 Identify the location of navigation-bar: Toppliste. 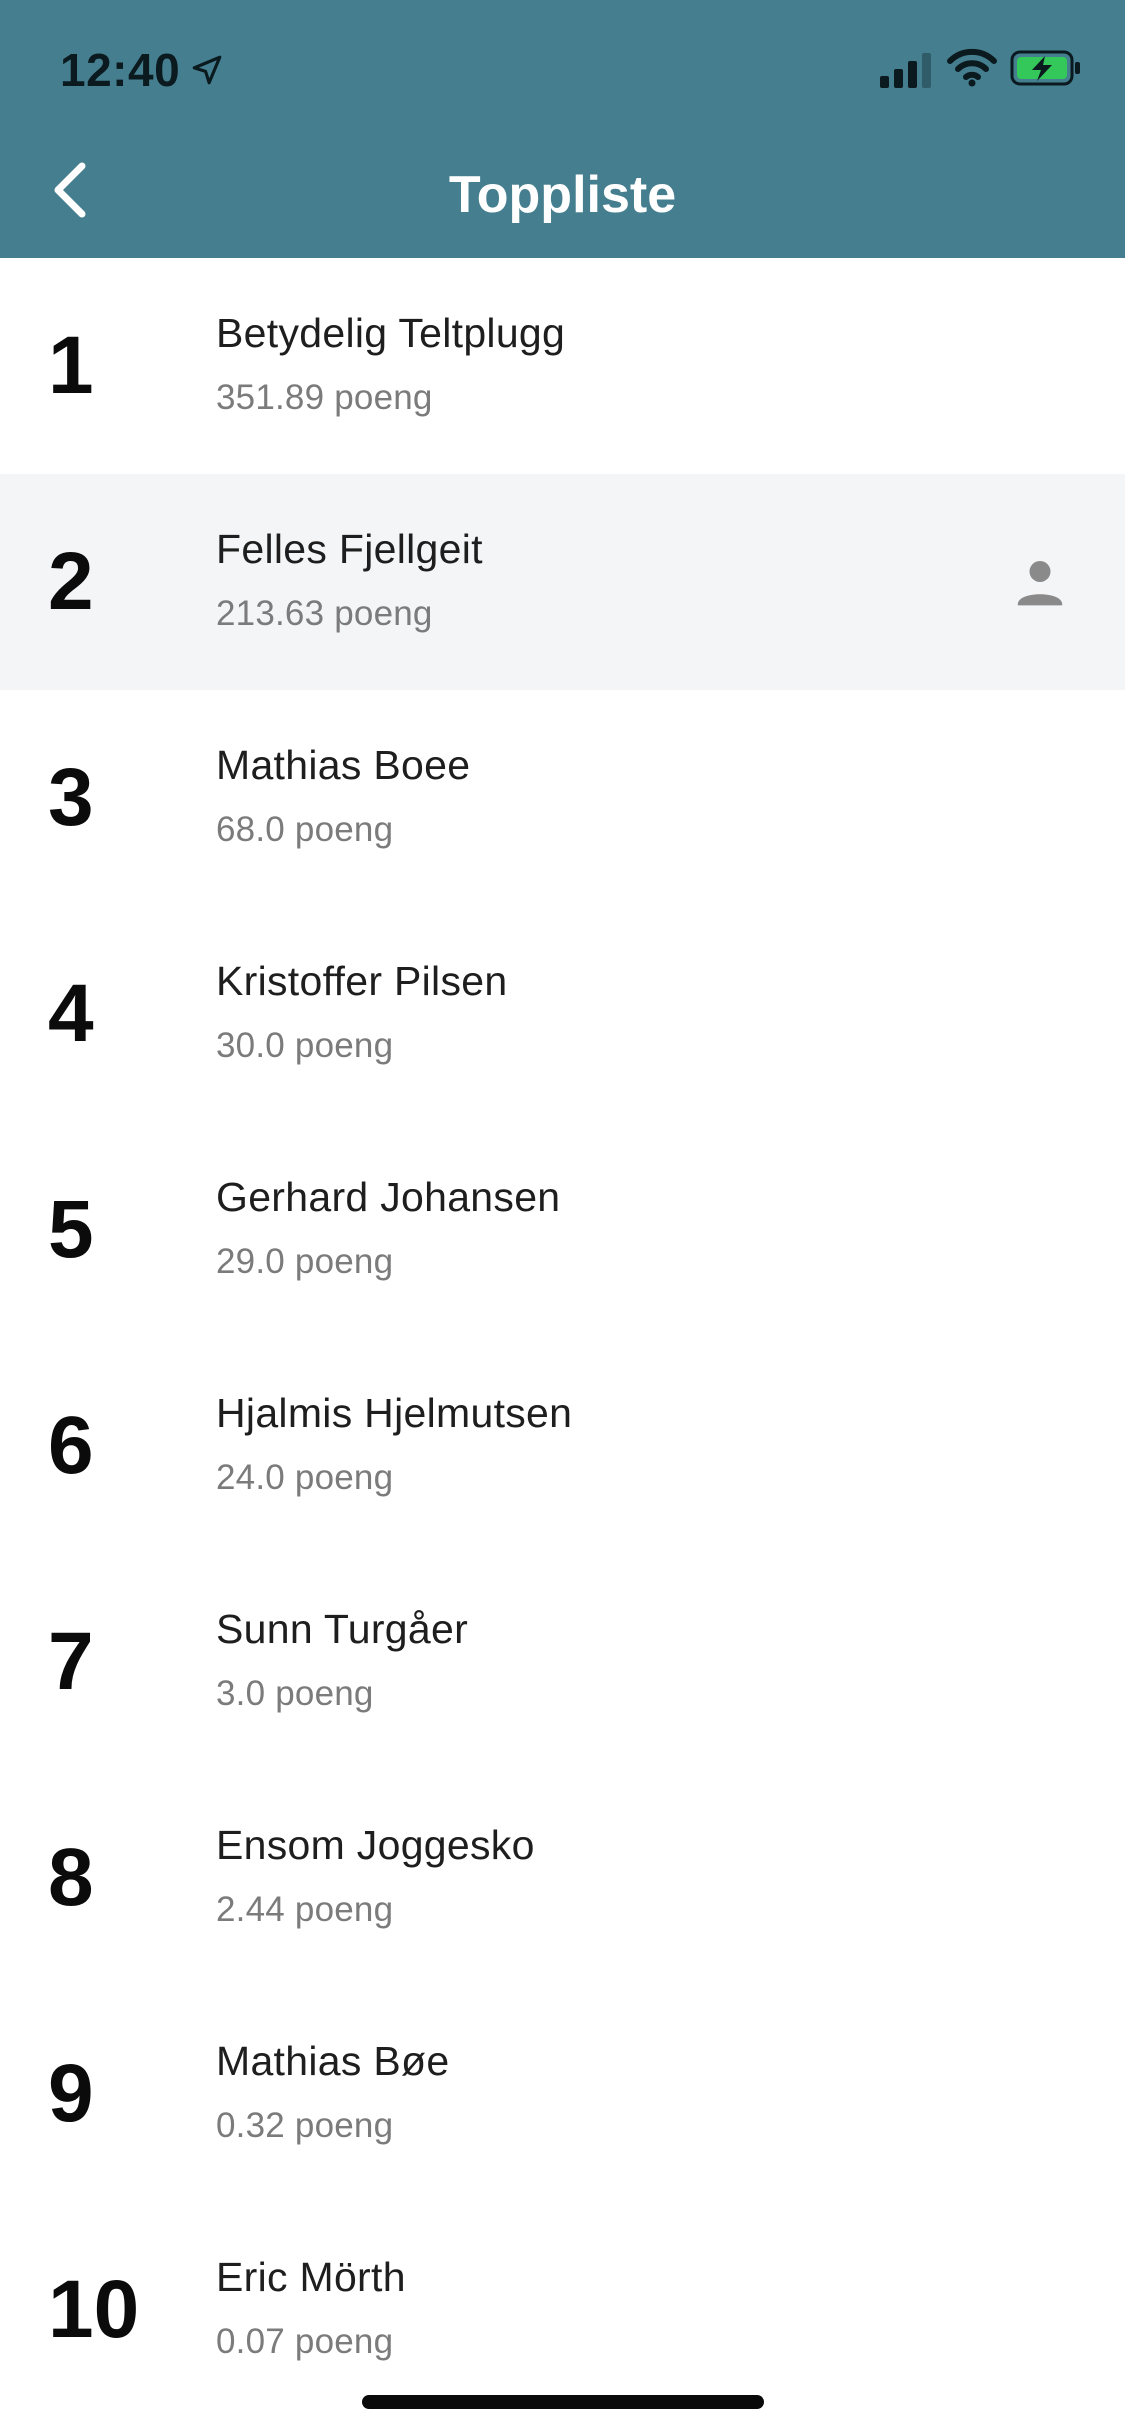
(562, 195).